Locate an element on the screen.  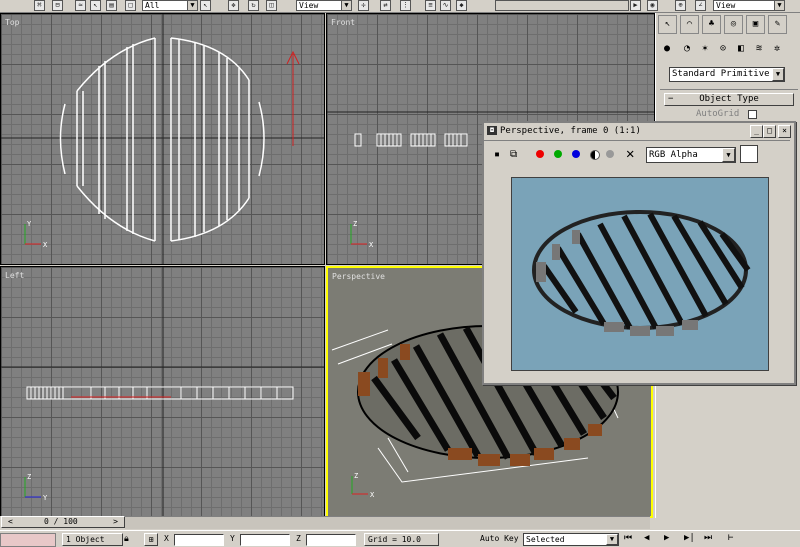
select-object-icon: ↖ is located at coordinates (205, 5).